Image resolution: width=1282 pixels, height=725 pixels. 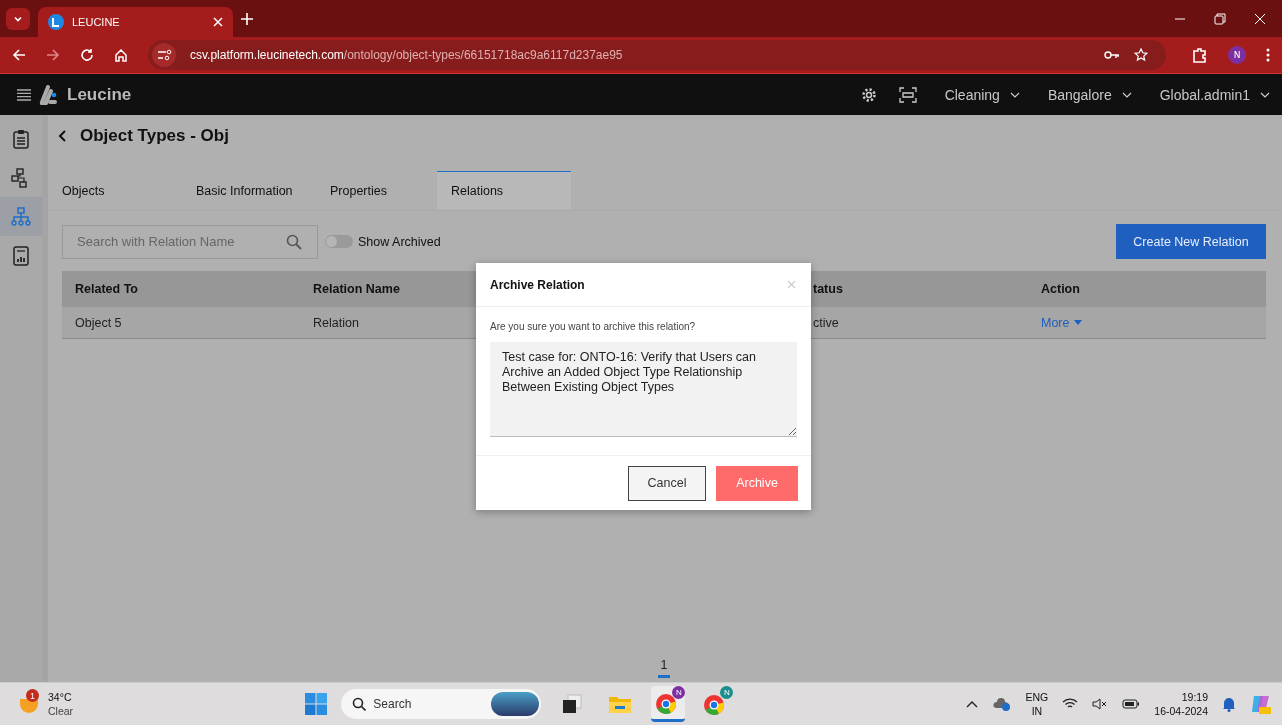 What do you see at coordinates (135, 22) in the screenshot?
I see `browser-tab: LEUCINE` at bounding box center [135, 22].